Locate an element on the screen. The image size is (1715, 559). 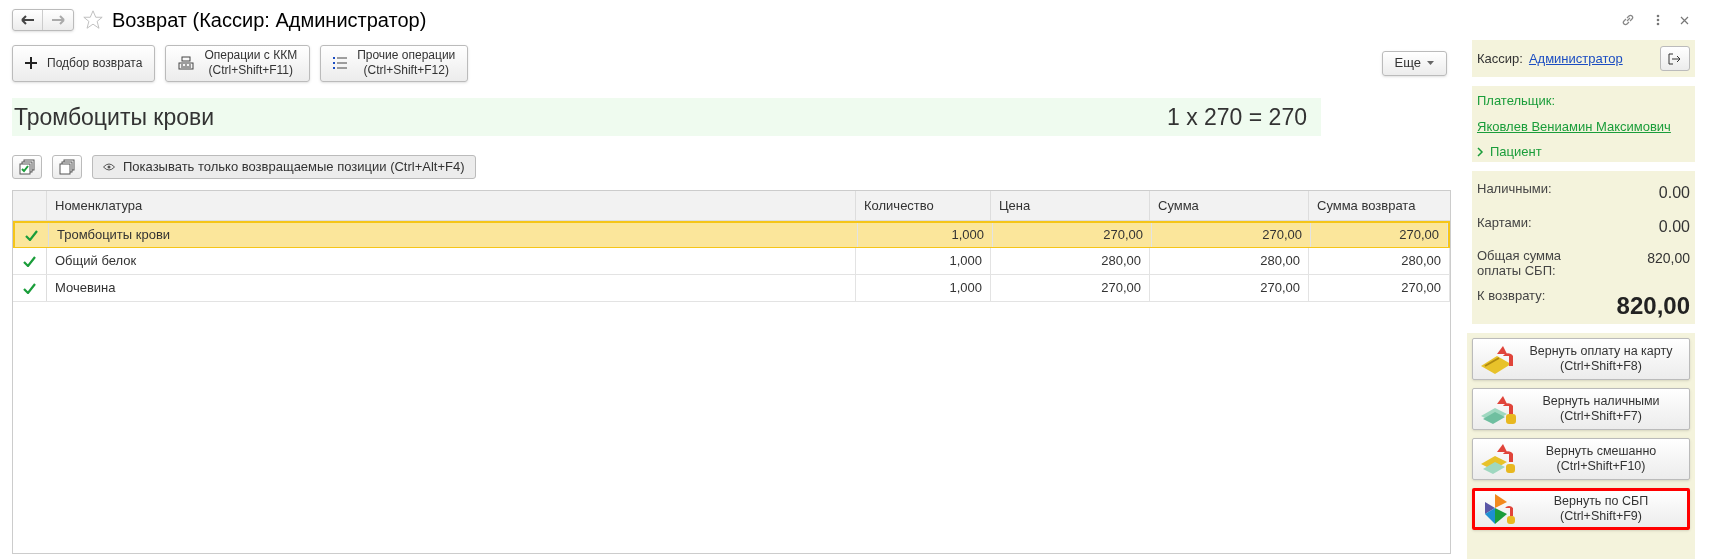
table-cell: Тромбоциты крови is located at coordinates (453, 235).